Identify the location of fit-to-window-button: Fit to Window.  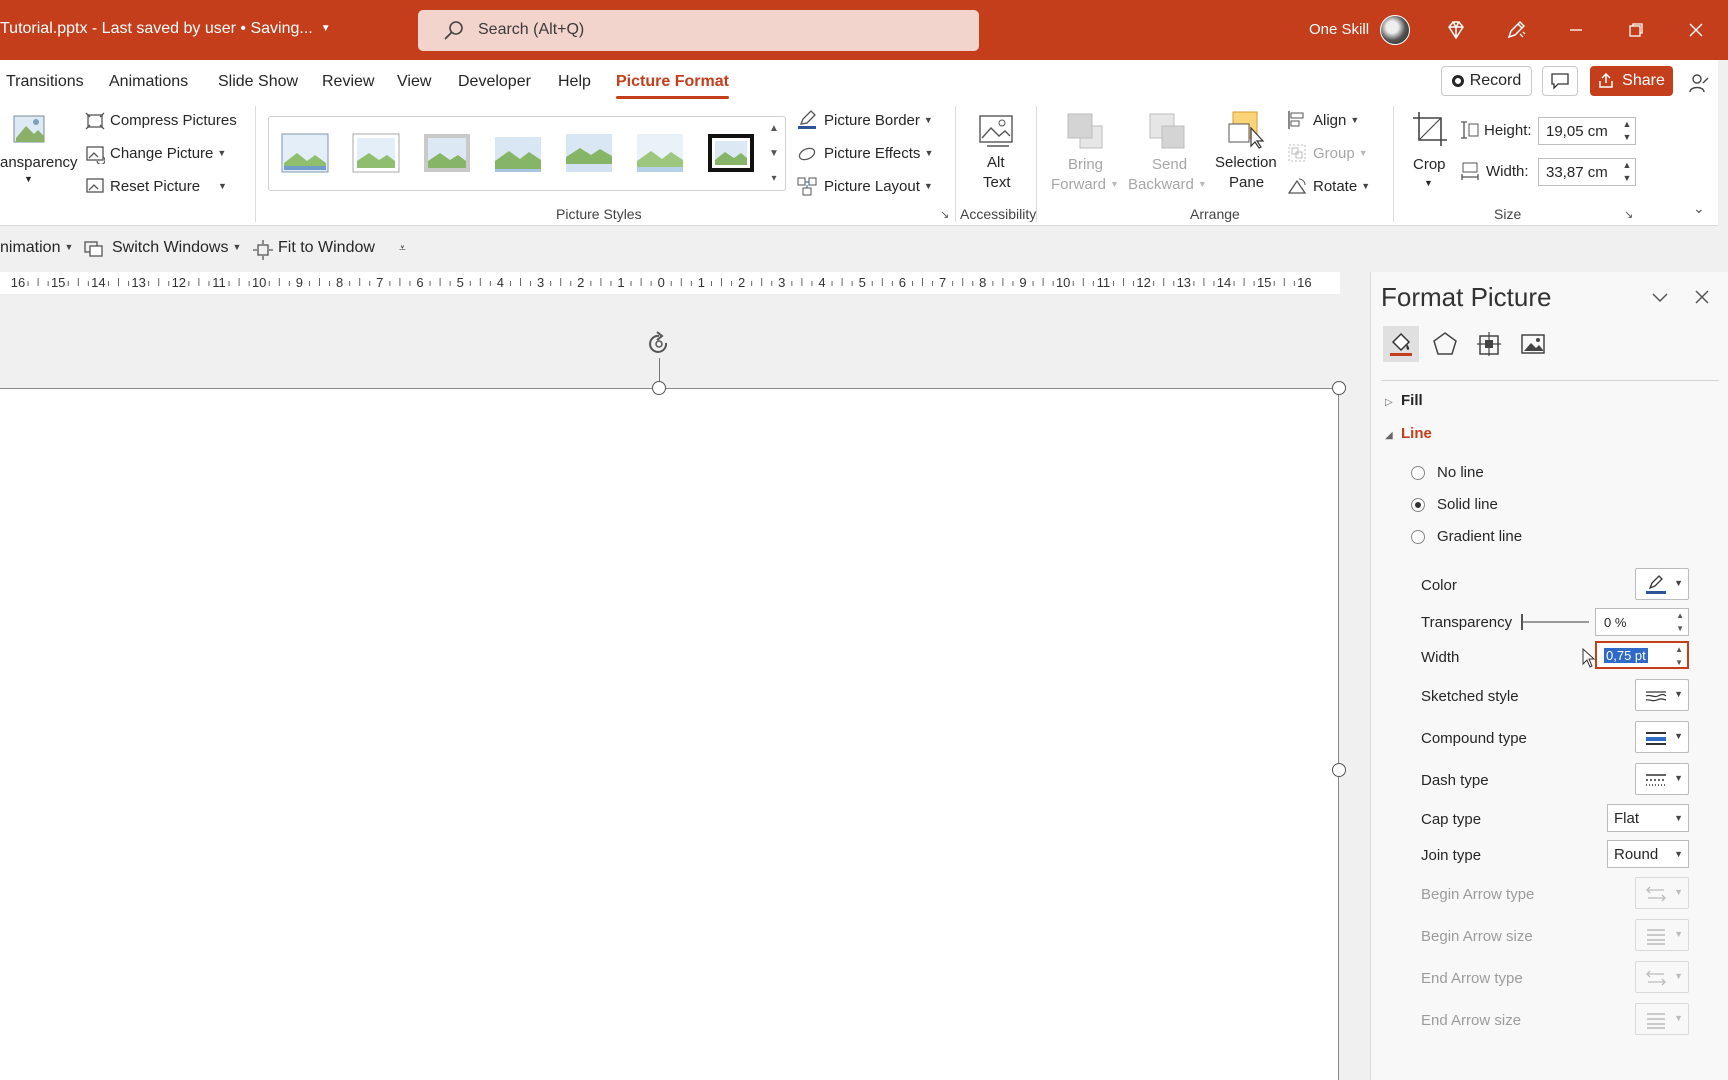
(326, 248).